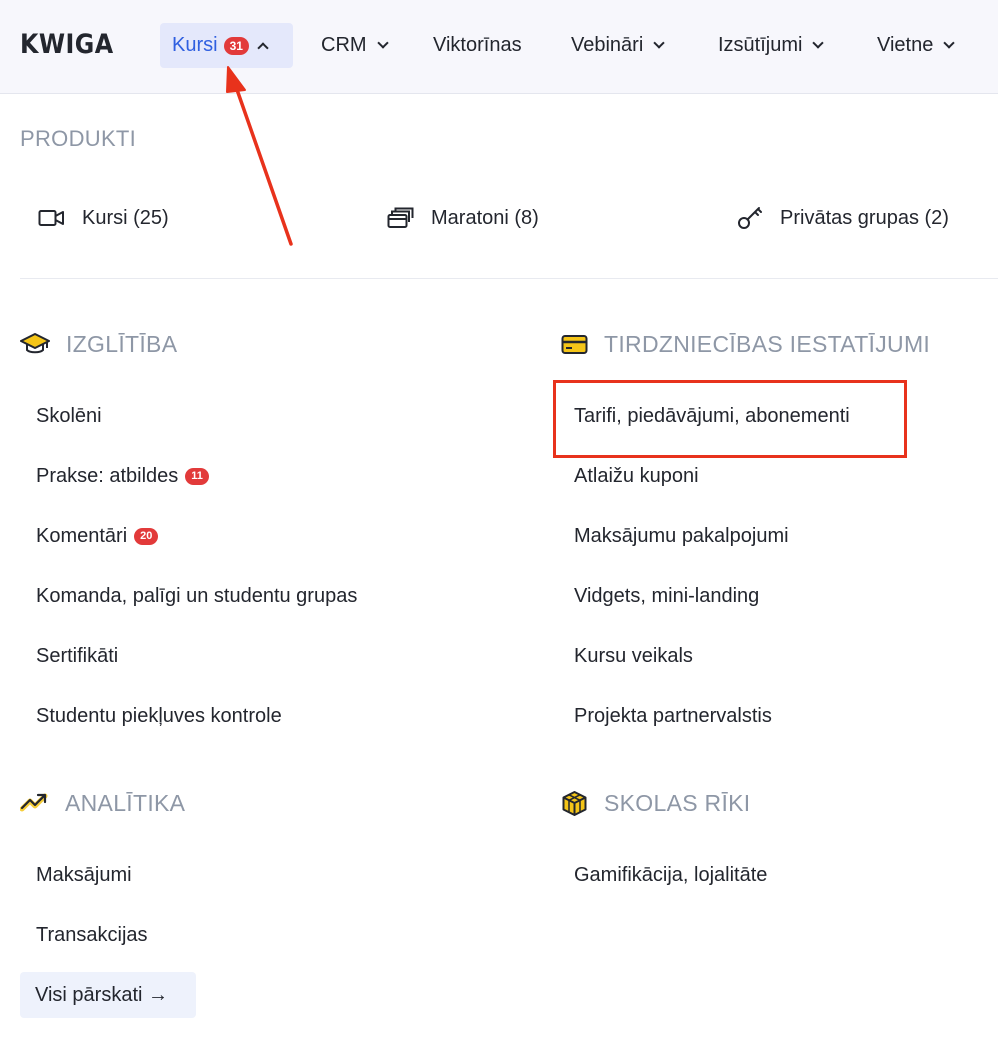 The width and height of the screenshot is (998, 1048). I want to click on link-prakse-atbildes: Prakse: atbildes 11, so click(122, 476).